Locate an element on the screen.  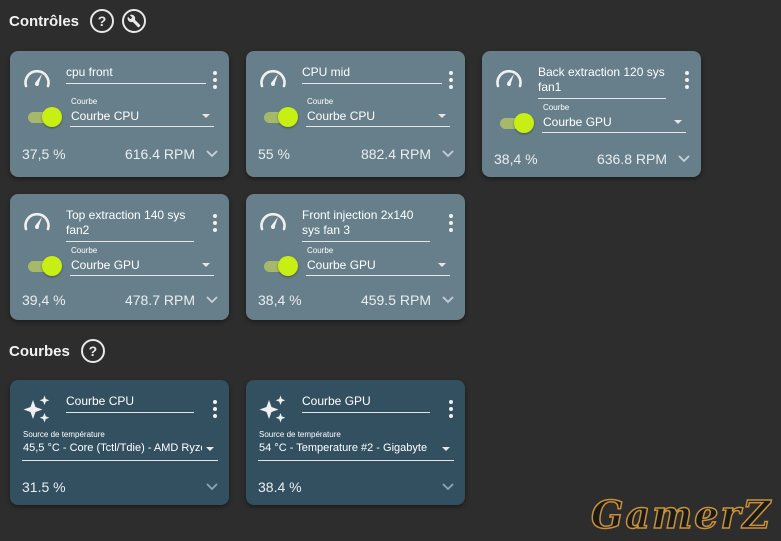
curve-name-field: Courbe CPU is located at coordinates (130, 403).